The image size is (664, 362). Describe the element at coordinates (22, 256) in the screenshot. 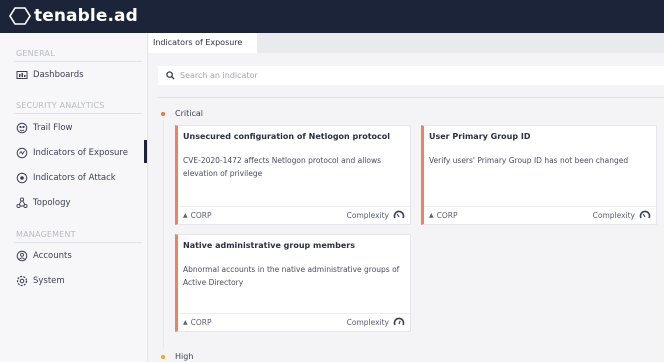

I see `accounts-icon` at that location.